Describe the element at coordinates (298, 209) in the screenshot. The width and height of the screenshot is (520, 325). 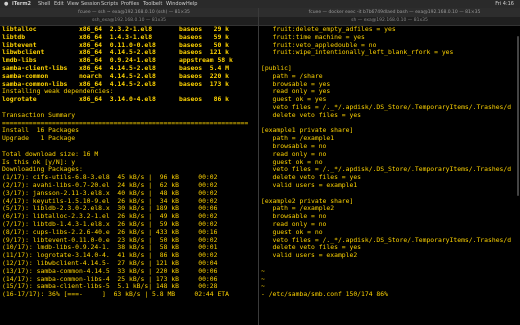
I see `terminal-line: path = /example2` at that location.